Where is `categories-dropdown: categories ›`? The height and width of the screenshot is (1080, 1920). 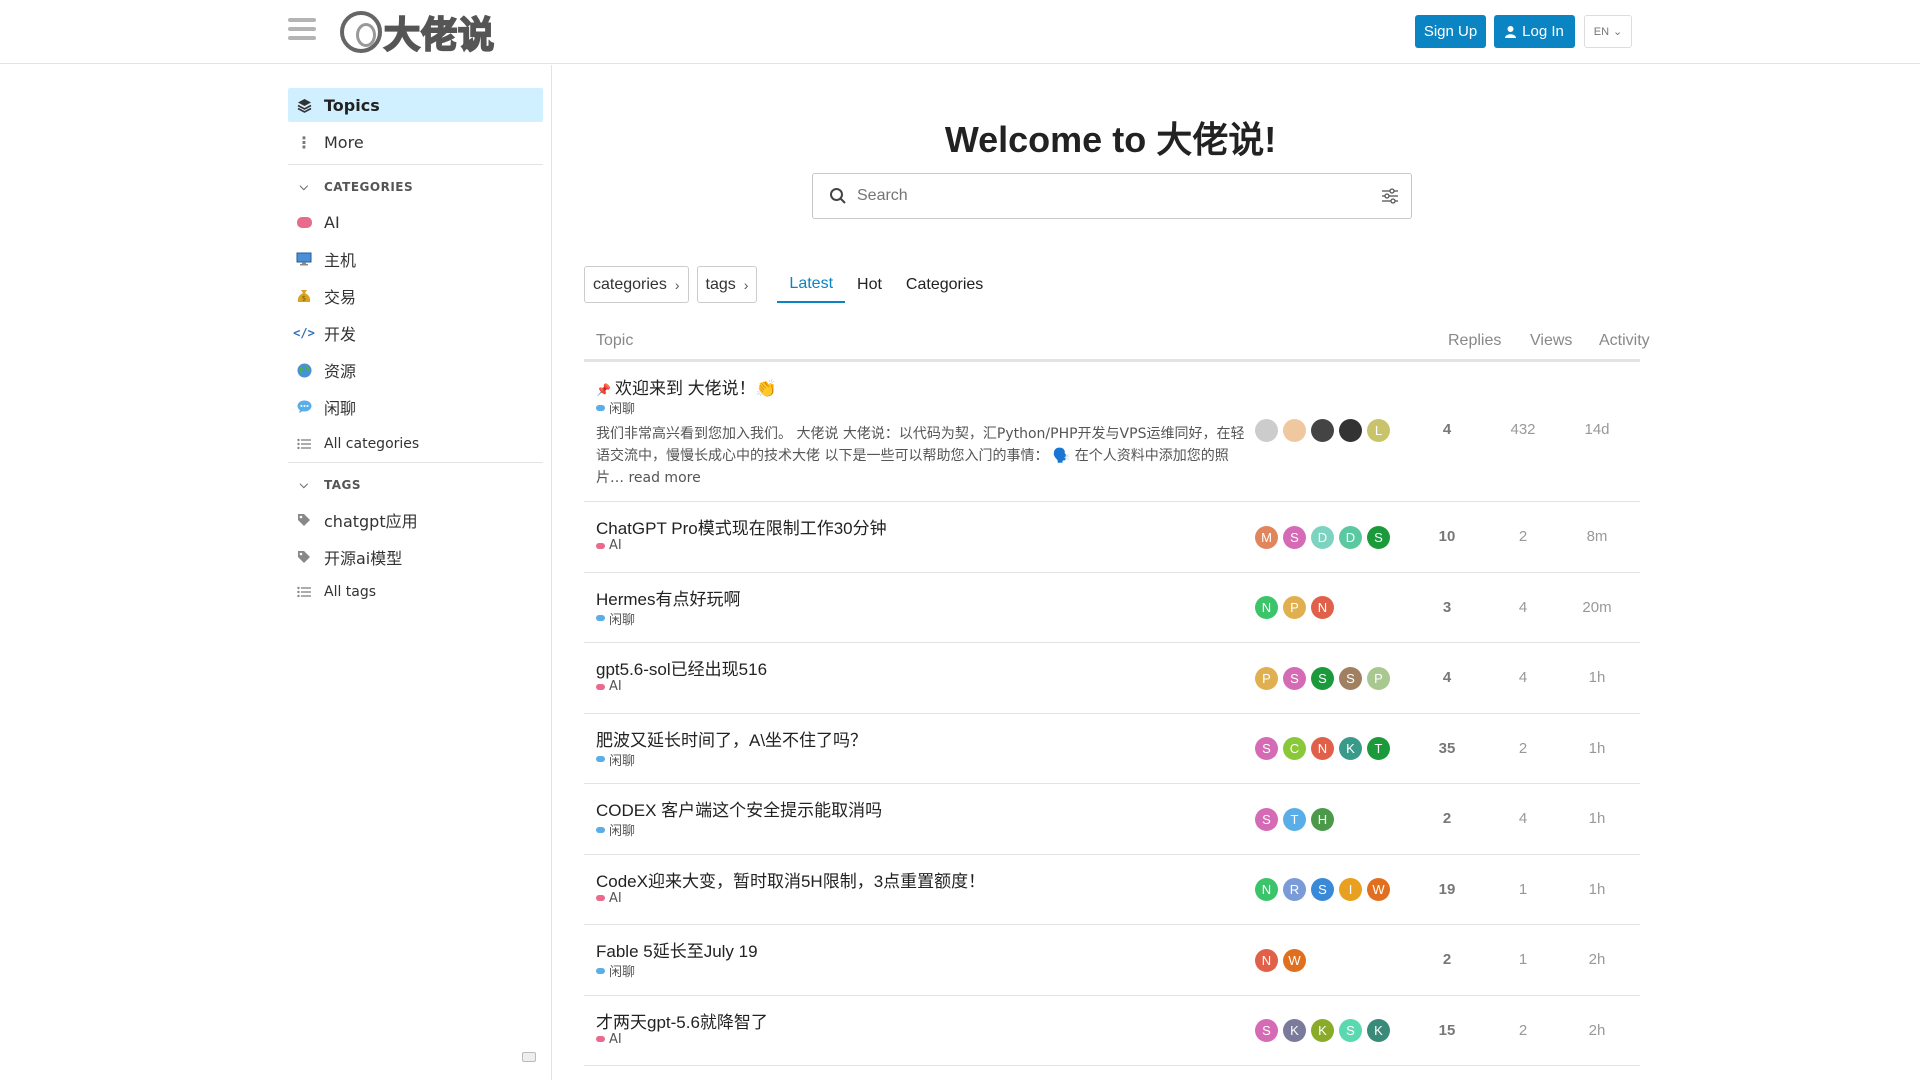
categories-dropdown: categories › is located at coordinates (636, 284).